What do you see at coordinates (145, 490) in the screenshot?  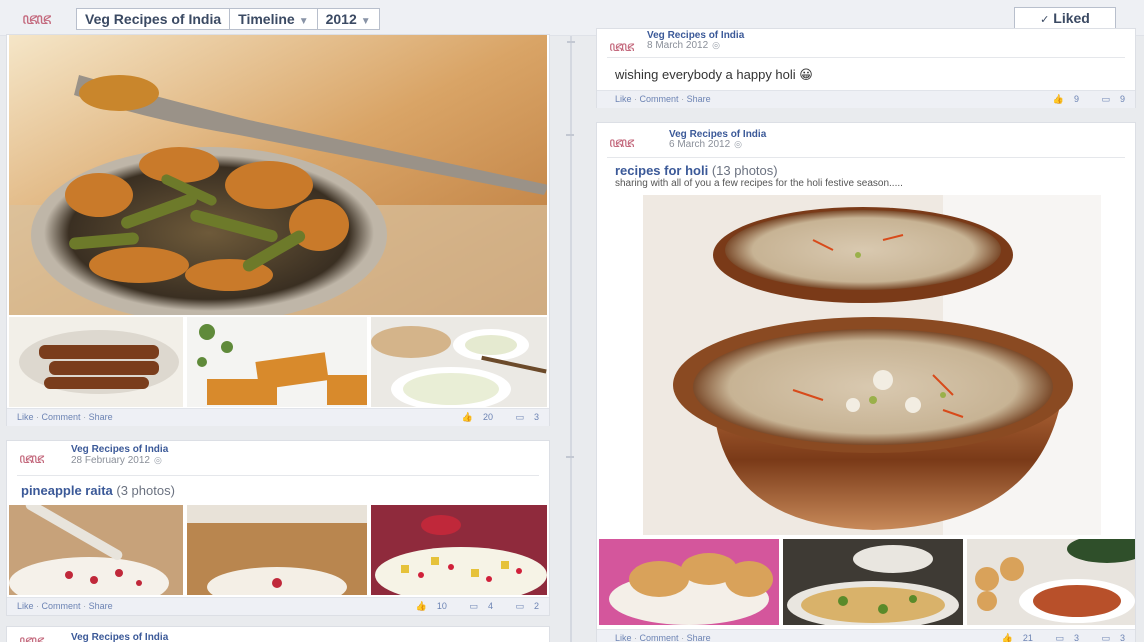 I see `photo-count: (3 photos)` at bounding box center [145, 490].